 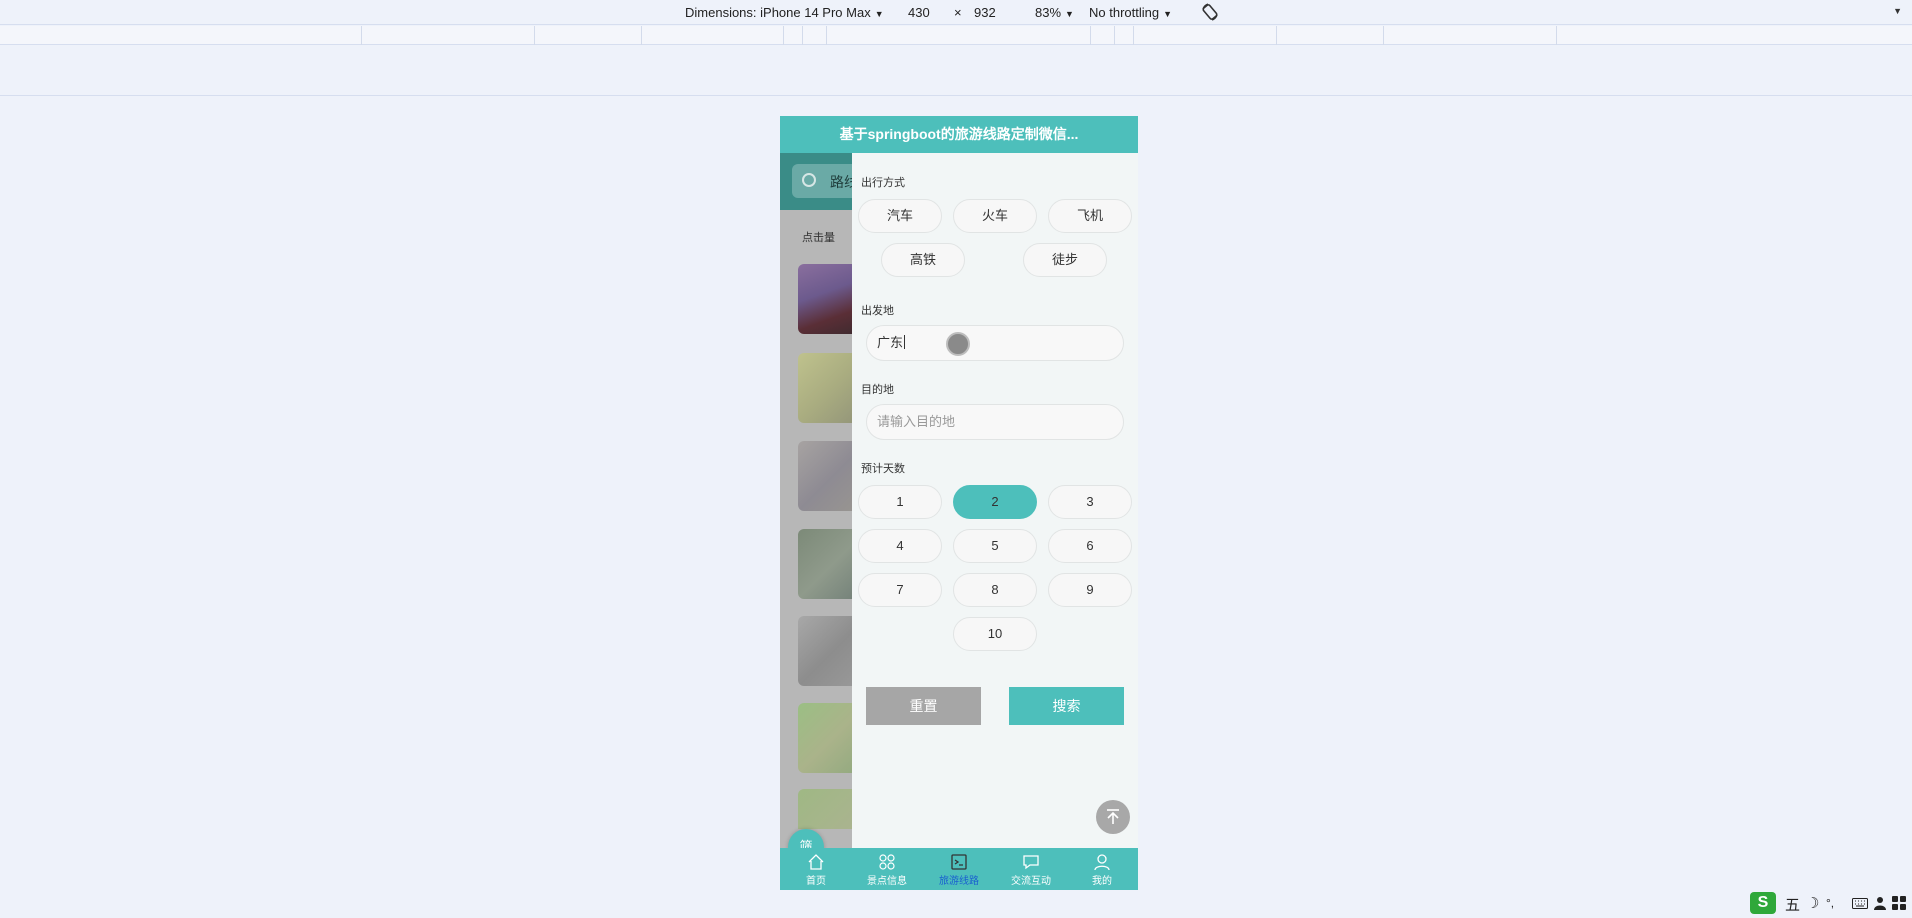 I want to click on departure-value: 广东, so click(x=890, y=342).